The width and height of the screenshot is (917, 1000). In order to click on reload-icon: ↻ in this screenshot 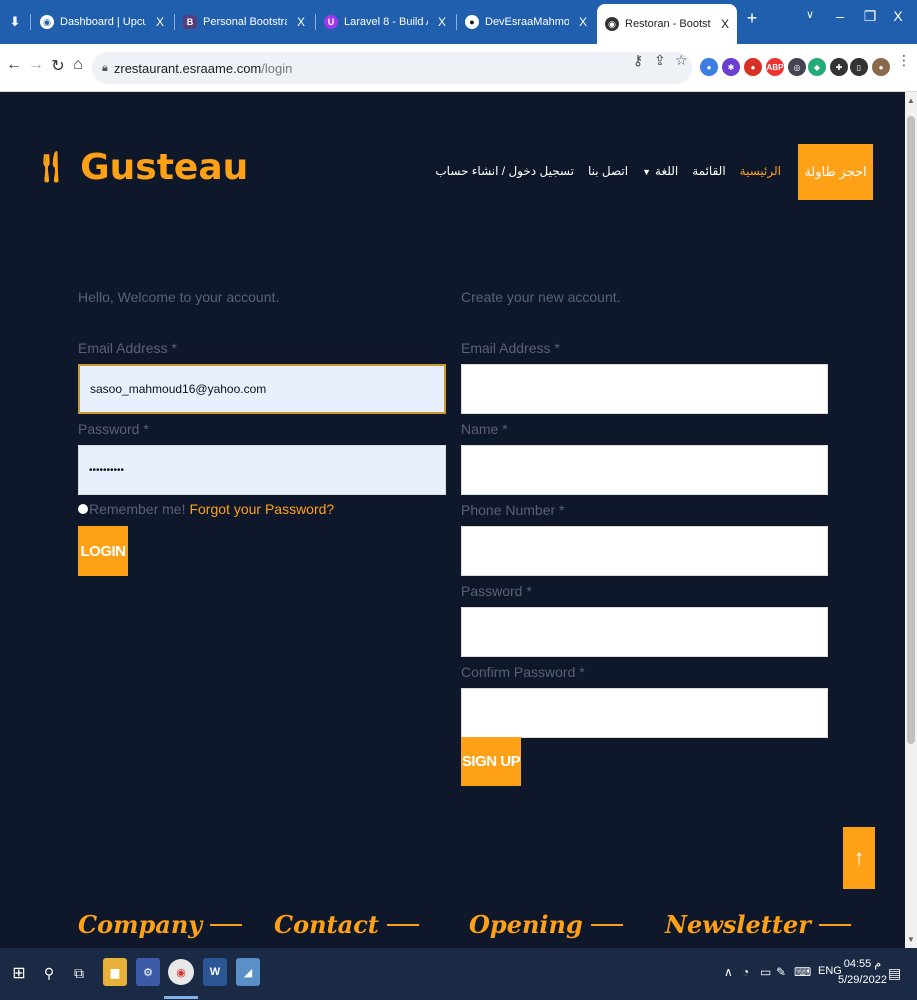, I will do `click(58, 66)`.